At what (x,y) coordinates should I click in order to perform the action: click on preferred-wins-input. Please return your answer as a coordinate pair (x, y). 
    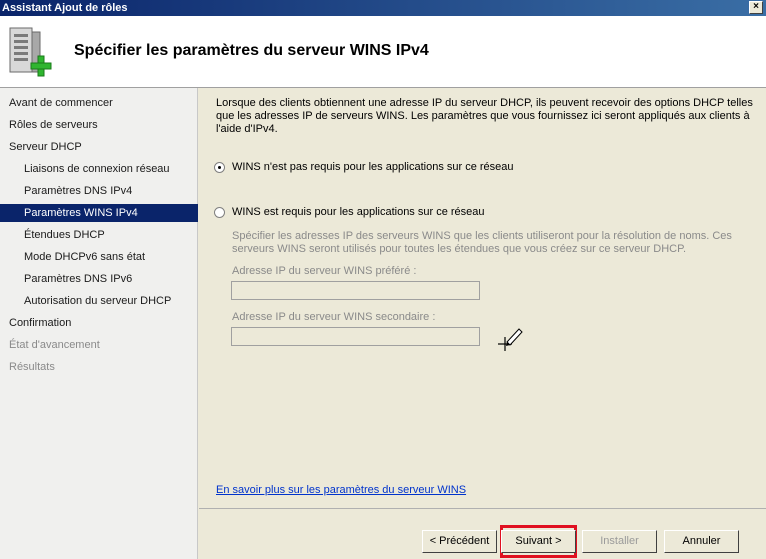
    Looking at the image, I should click on (355, 290).